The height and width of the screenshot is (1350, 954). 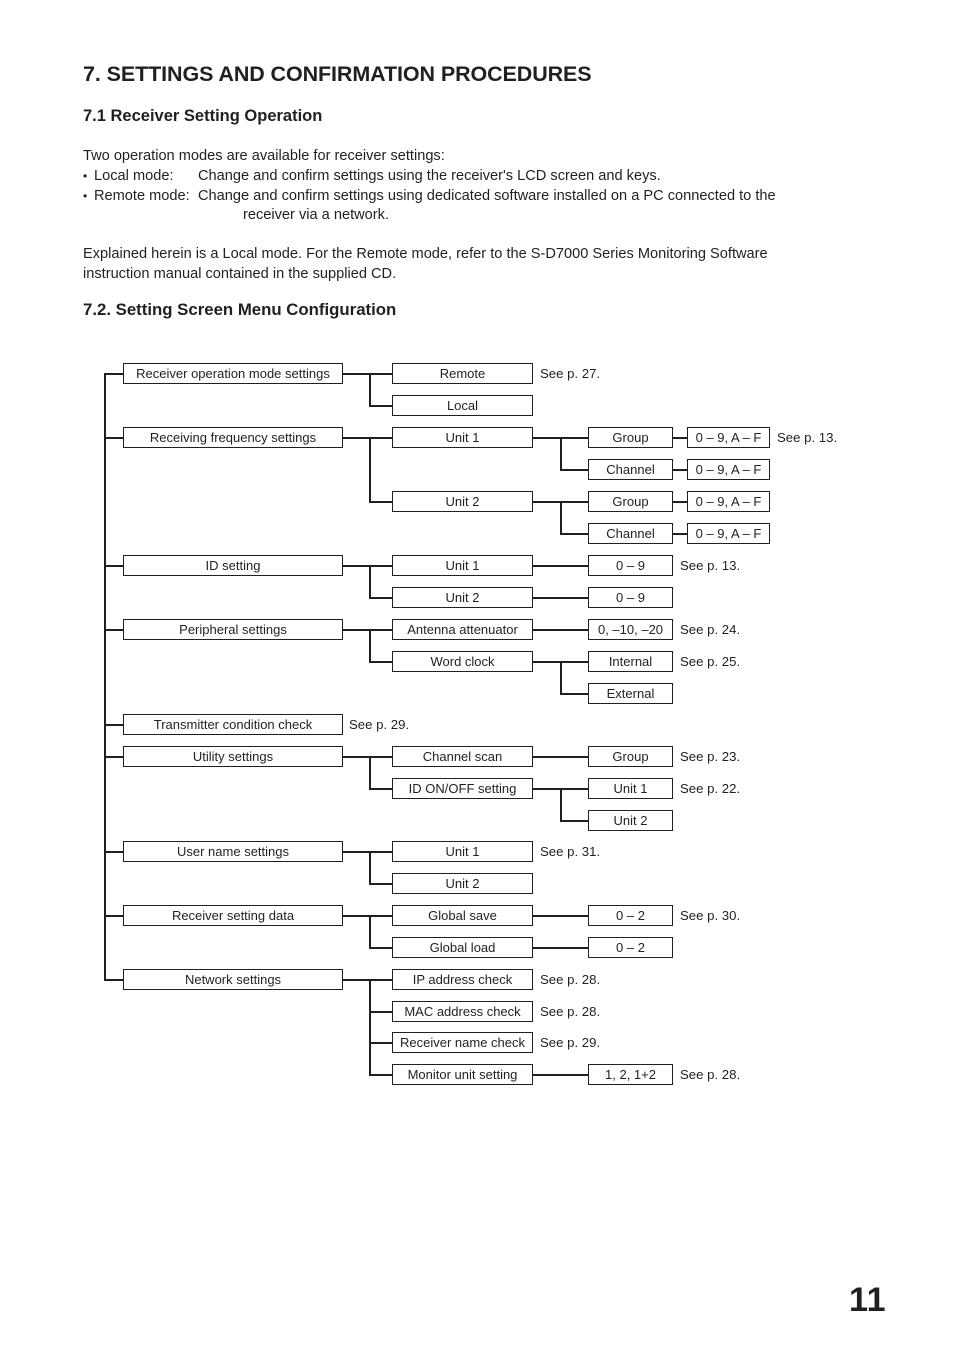 What do you see at coordinates (867, 1300) in the screenshot?
I see `page-number: 11` at bounding box center [867, 1300].